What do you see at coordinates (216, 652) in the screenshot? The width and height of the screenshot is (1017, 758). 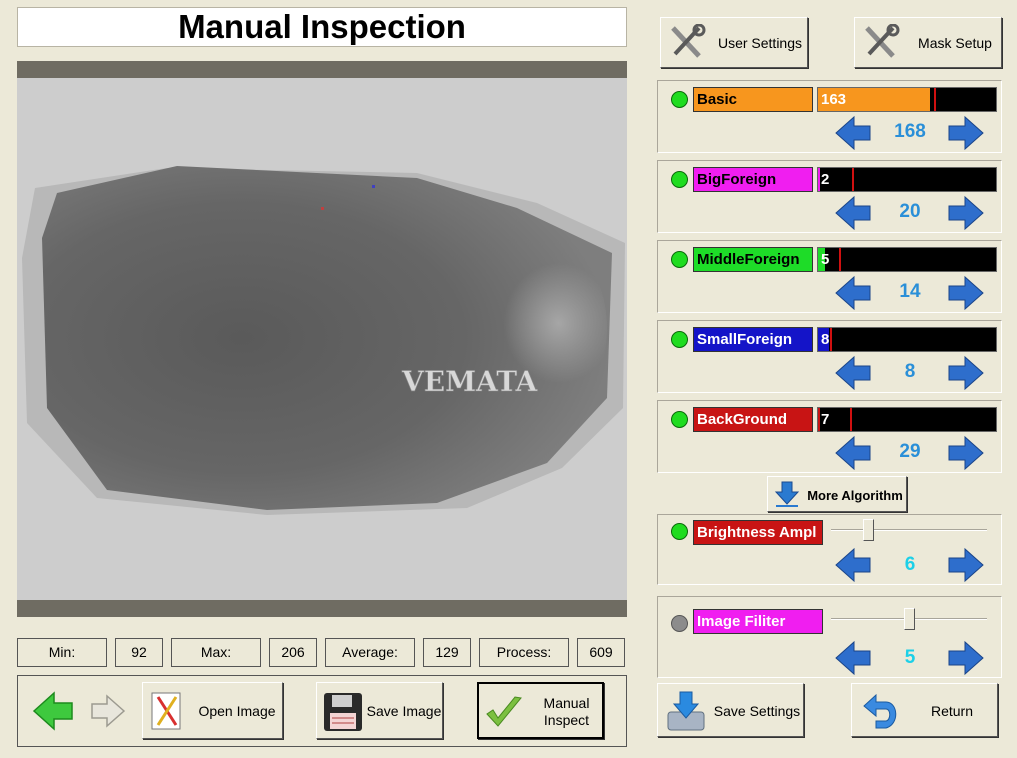 I see `max-label: Max:` at bounding box center [216, 652].